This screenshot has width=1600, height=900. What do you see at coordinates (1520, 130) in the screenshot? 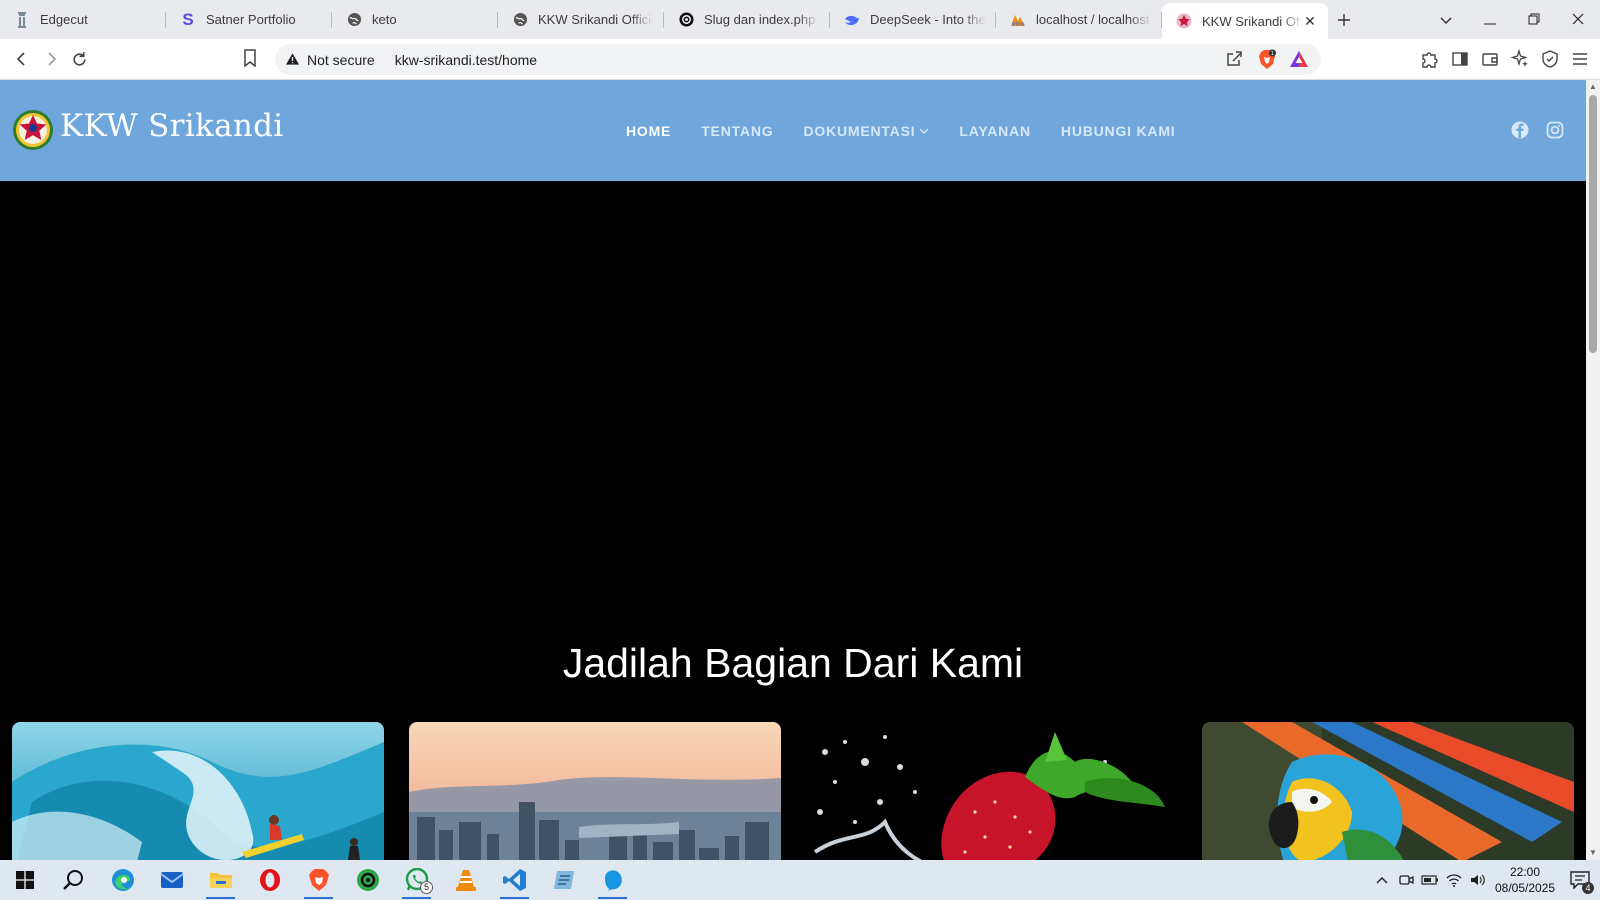
I see `facebook-icon` at bounding box center [1520, 130].